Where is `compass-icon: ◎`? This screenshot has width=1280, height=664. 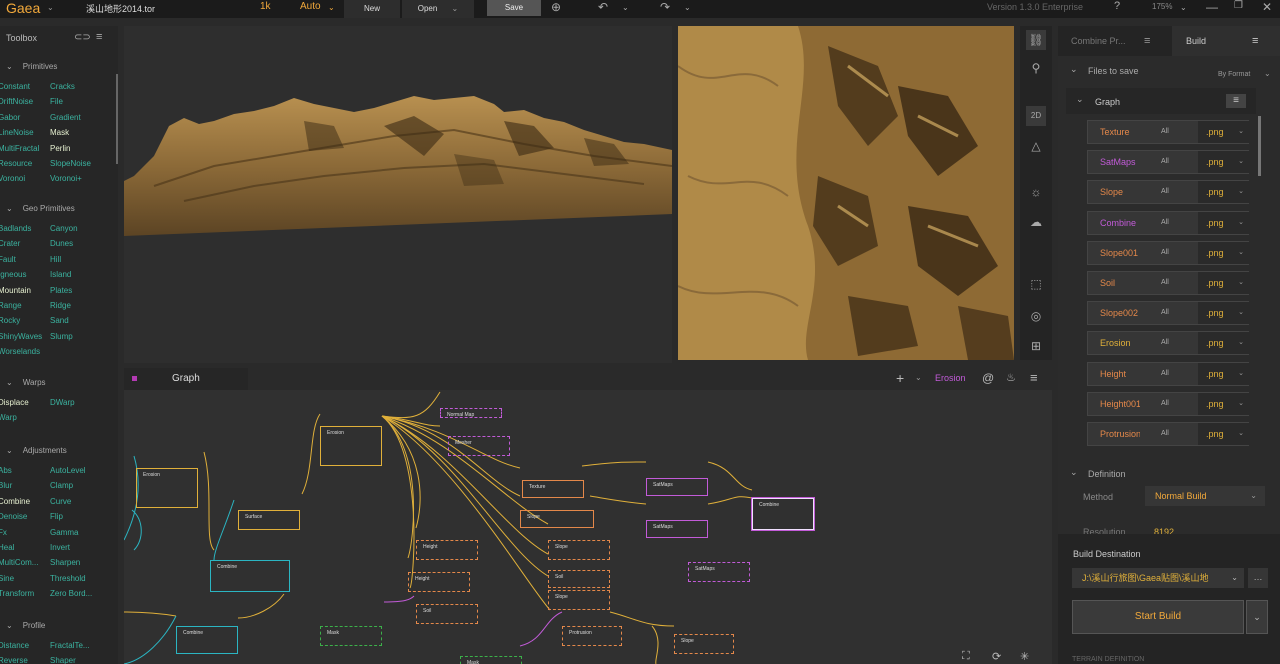 compass-icon: ◎ is located at coordinates (1036, 316).